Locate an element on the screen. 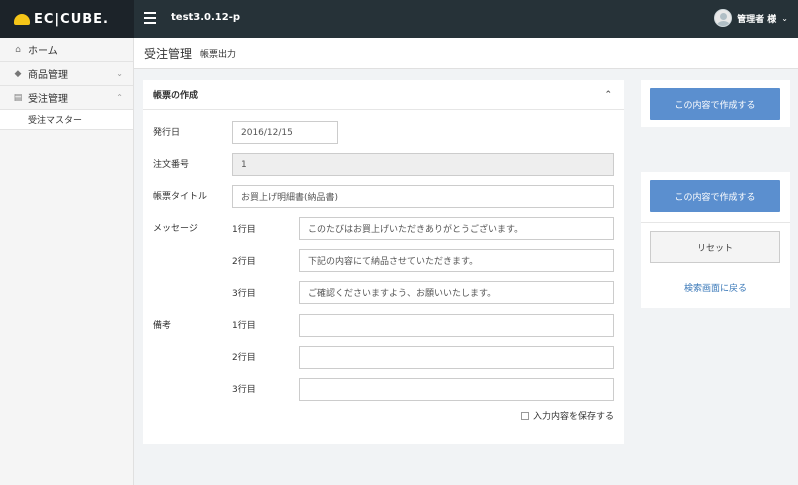  logo: EC|CUBE. is located at coordinates (67, 19).